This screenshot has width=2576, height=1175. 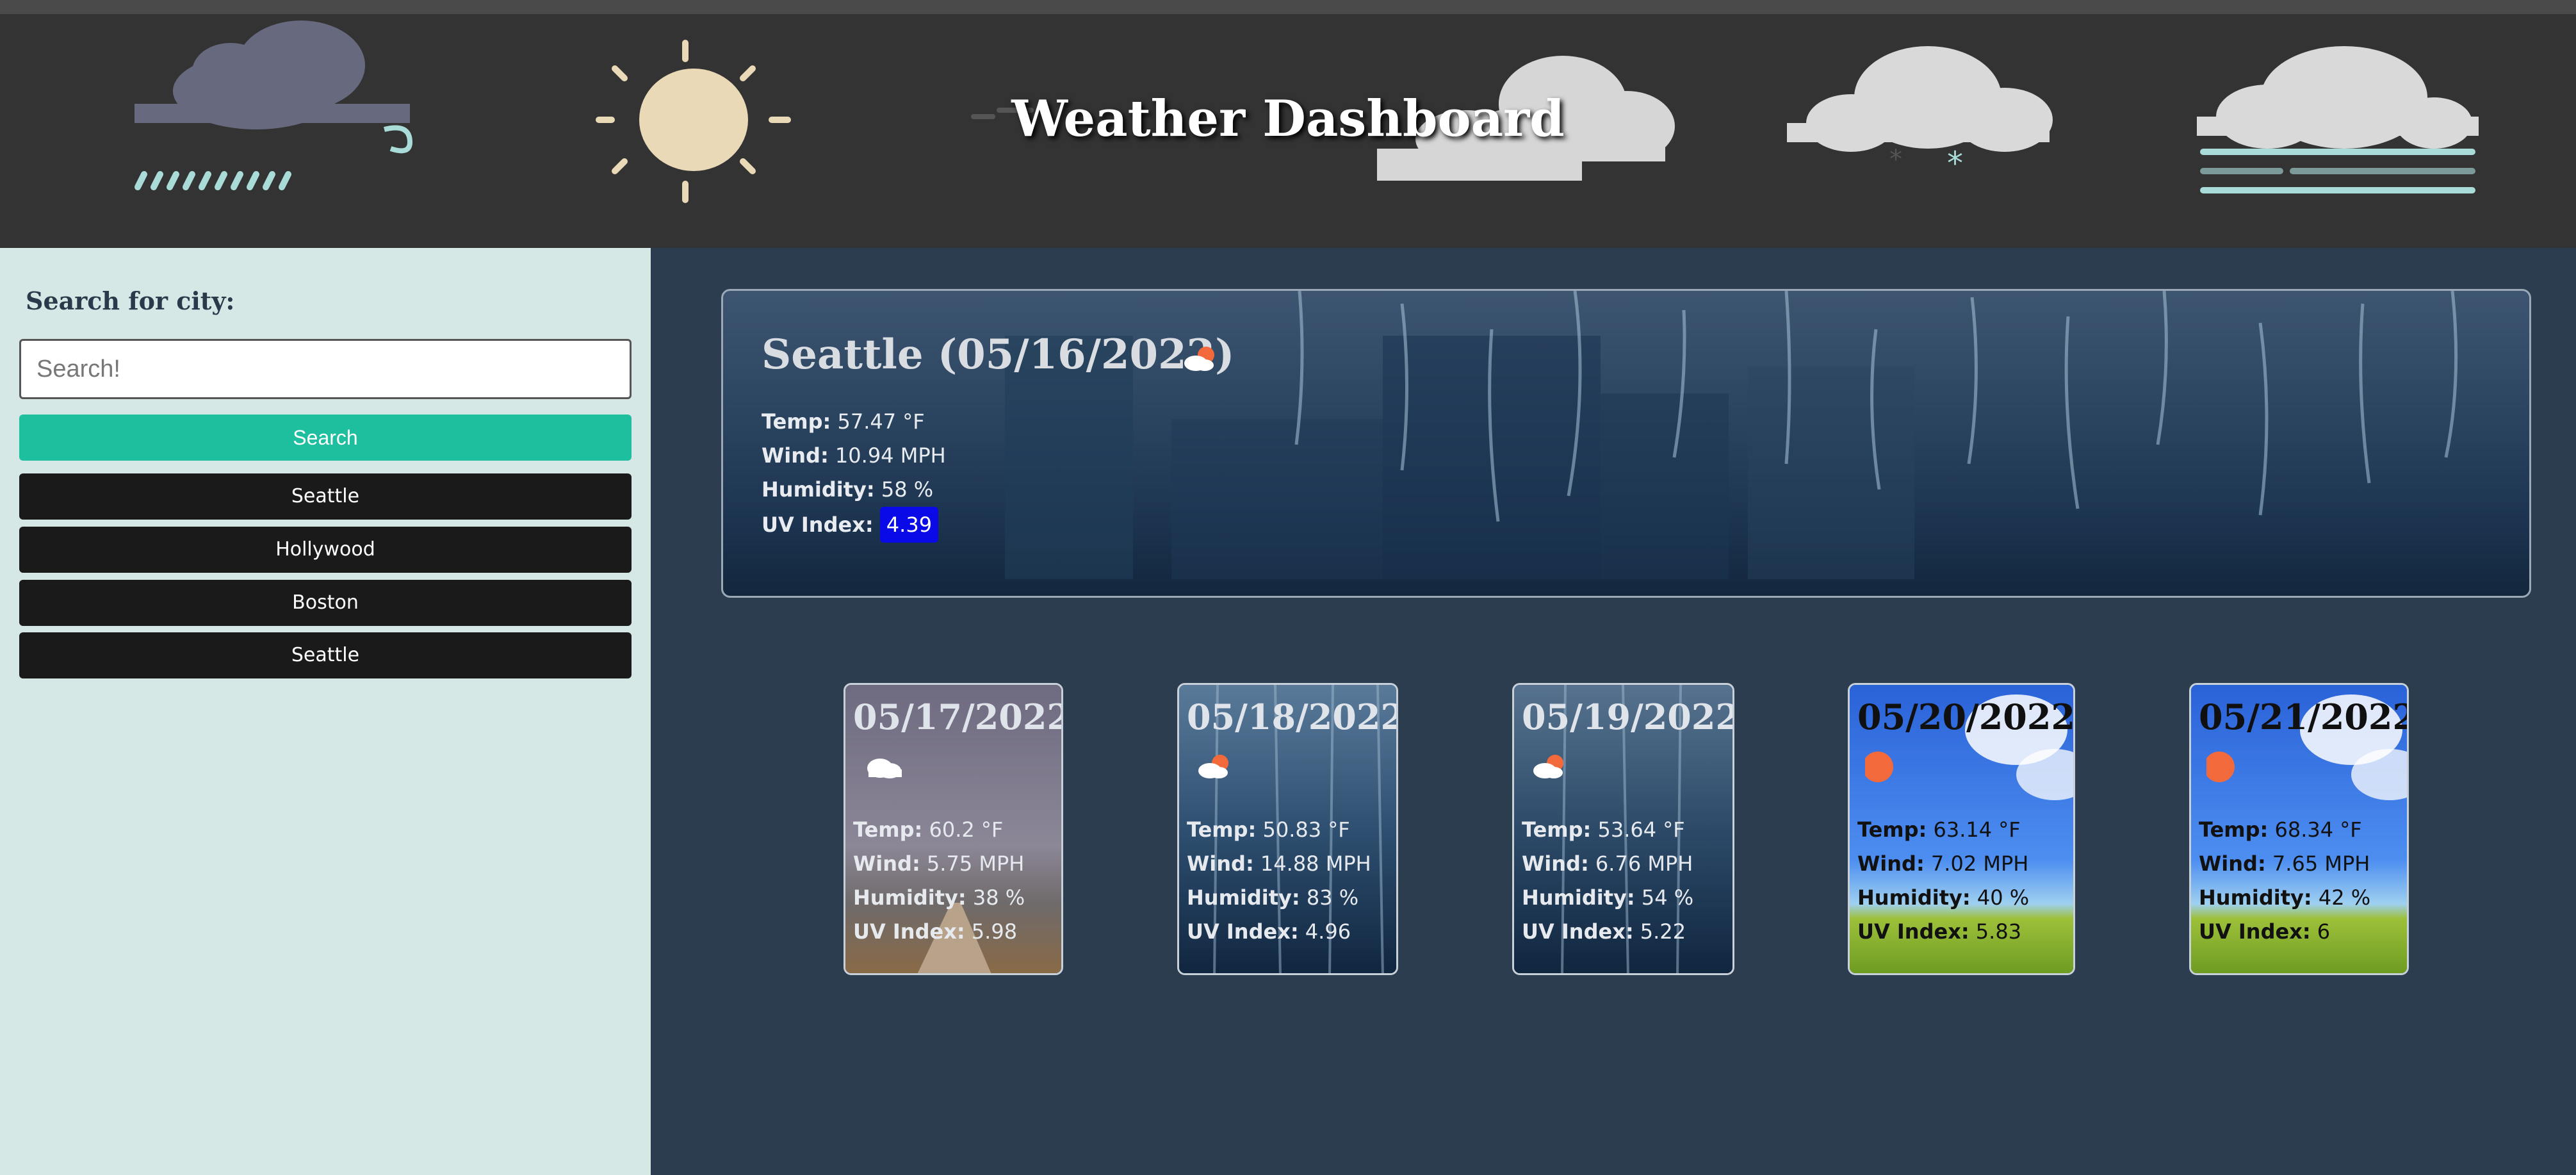 I want to click on uv-index-badge: 4.39, so click(x=909, y=525).